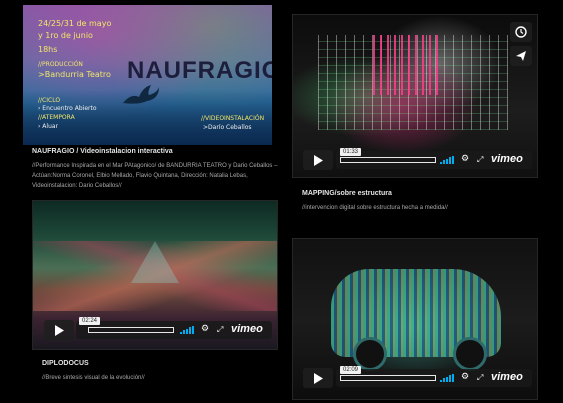  What do you see at coordinates (141, 94) in the screenshot?
I see `whale-tail-icon` at bounding box center [141, 94].